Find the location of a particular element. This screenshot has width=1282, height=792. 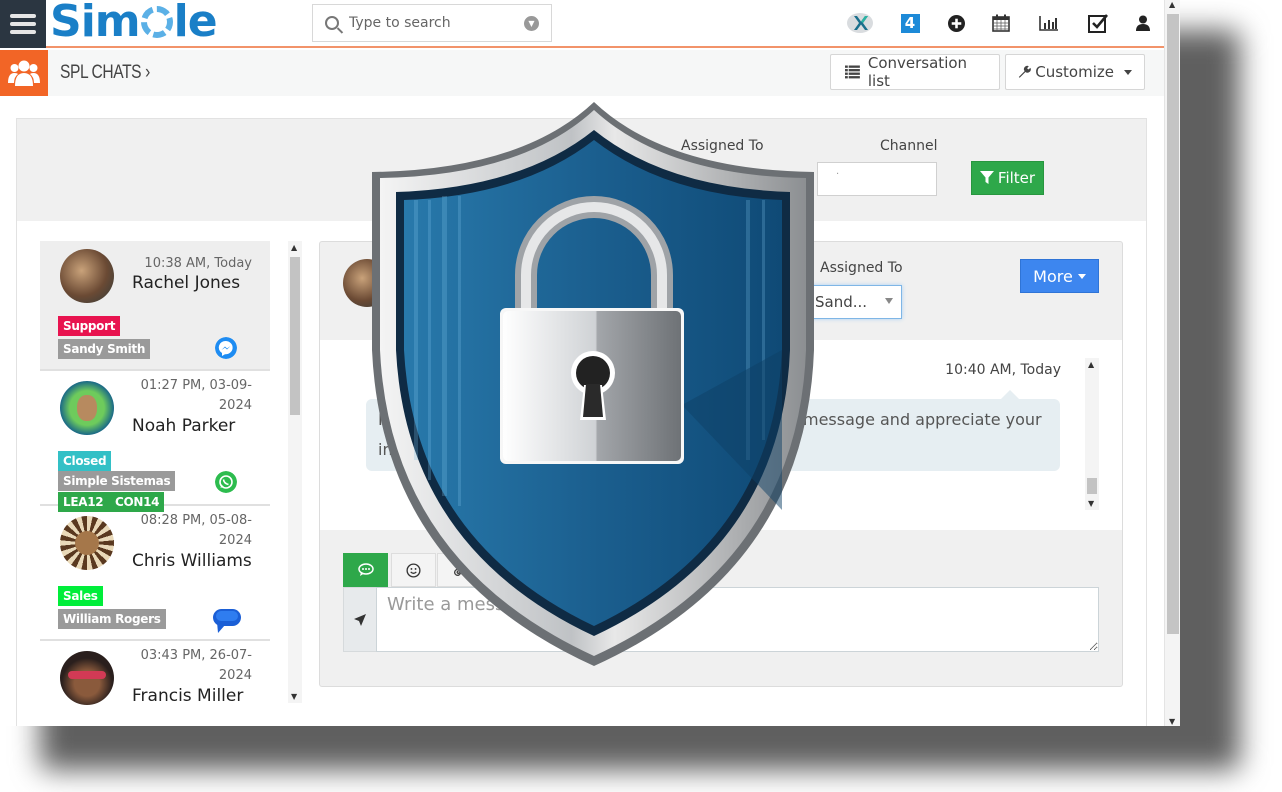

user-icon is located at coordinates (1143, 23).